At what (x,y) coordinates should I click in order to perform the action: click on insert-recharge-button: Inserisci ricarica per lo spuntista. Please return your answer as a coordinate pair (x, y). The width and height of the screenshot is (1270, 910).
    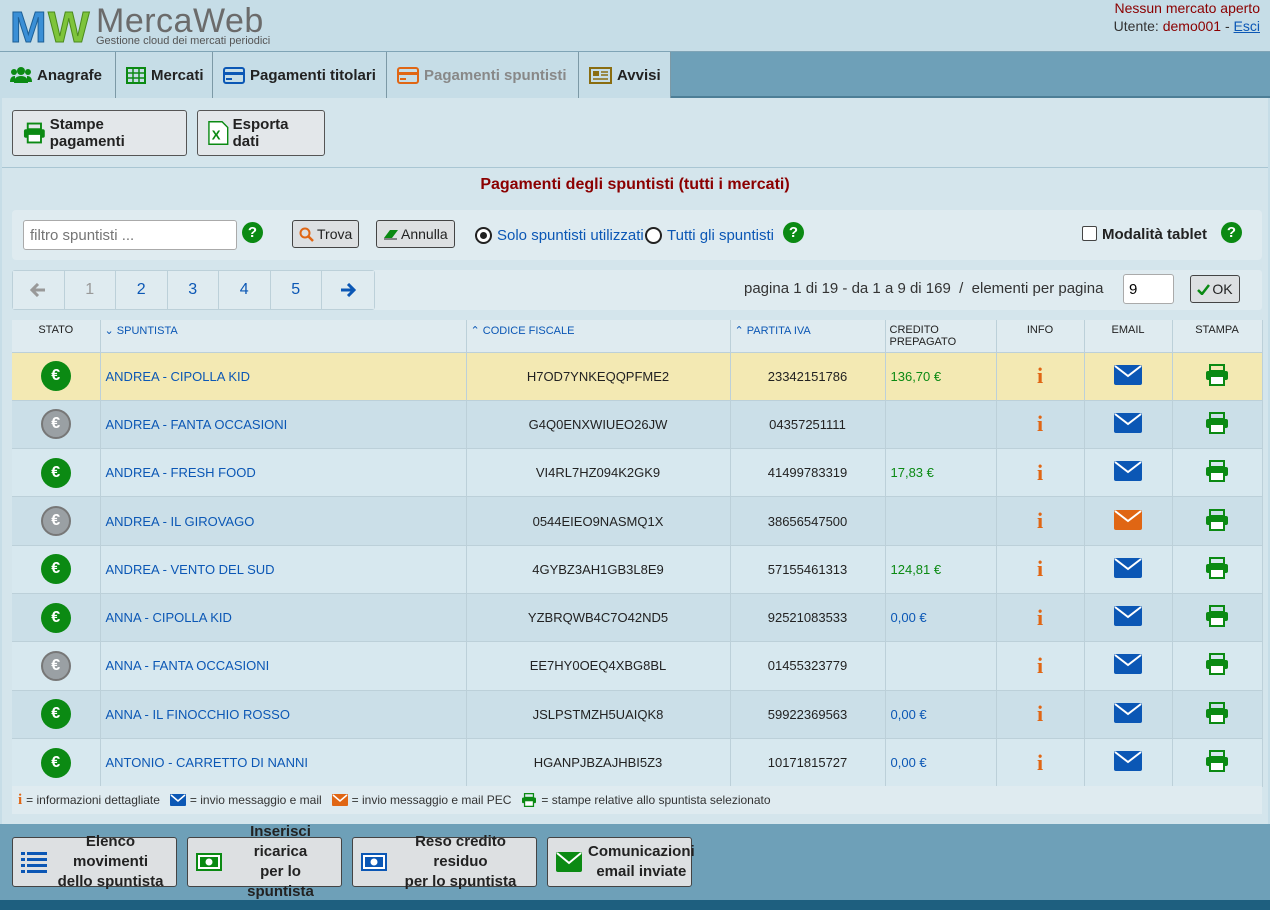
    Looking at the image, I should click on (264, 861).